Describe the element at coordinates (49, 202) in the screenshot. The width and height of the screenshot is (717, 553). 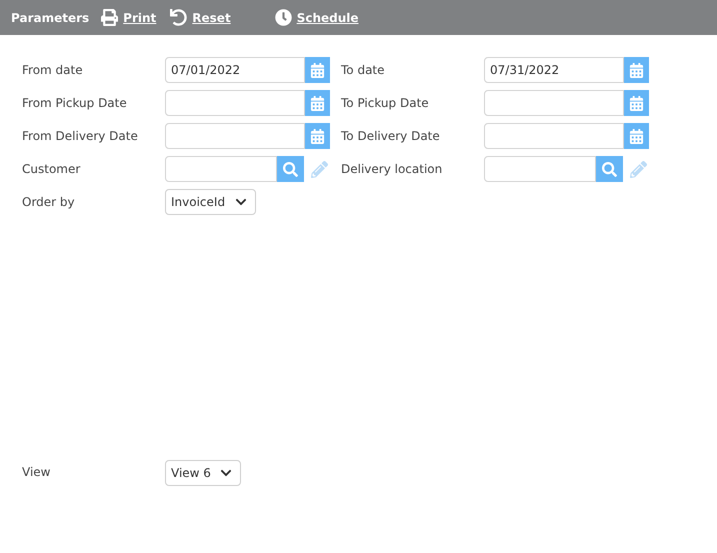
I see `field-label: Order by` at that location.